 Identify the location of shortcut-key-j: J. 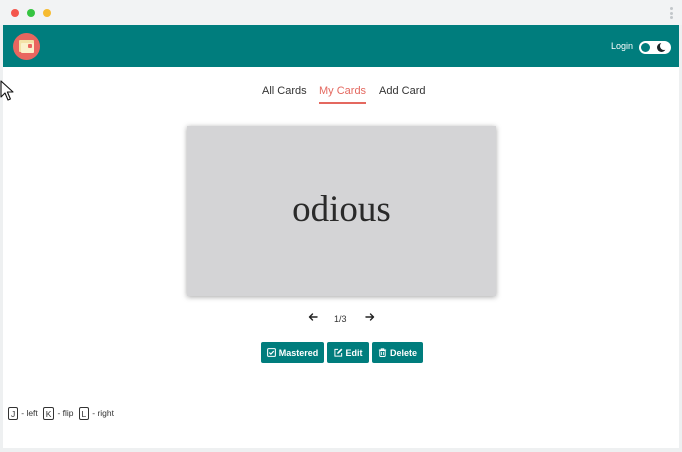
(13, 413).